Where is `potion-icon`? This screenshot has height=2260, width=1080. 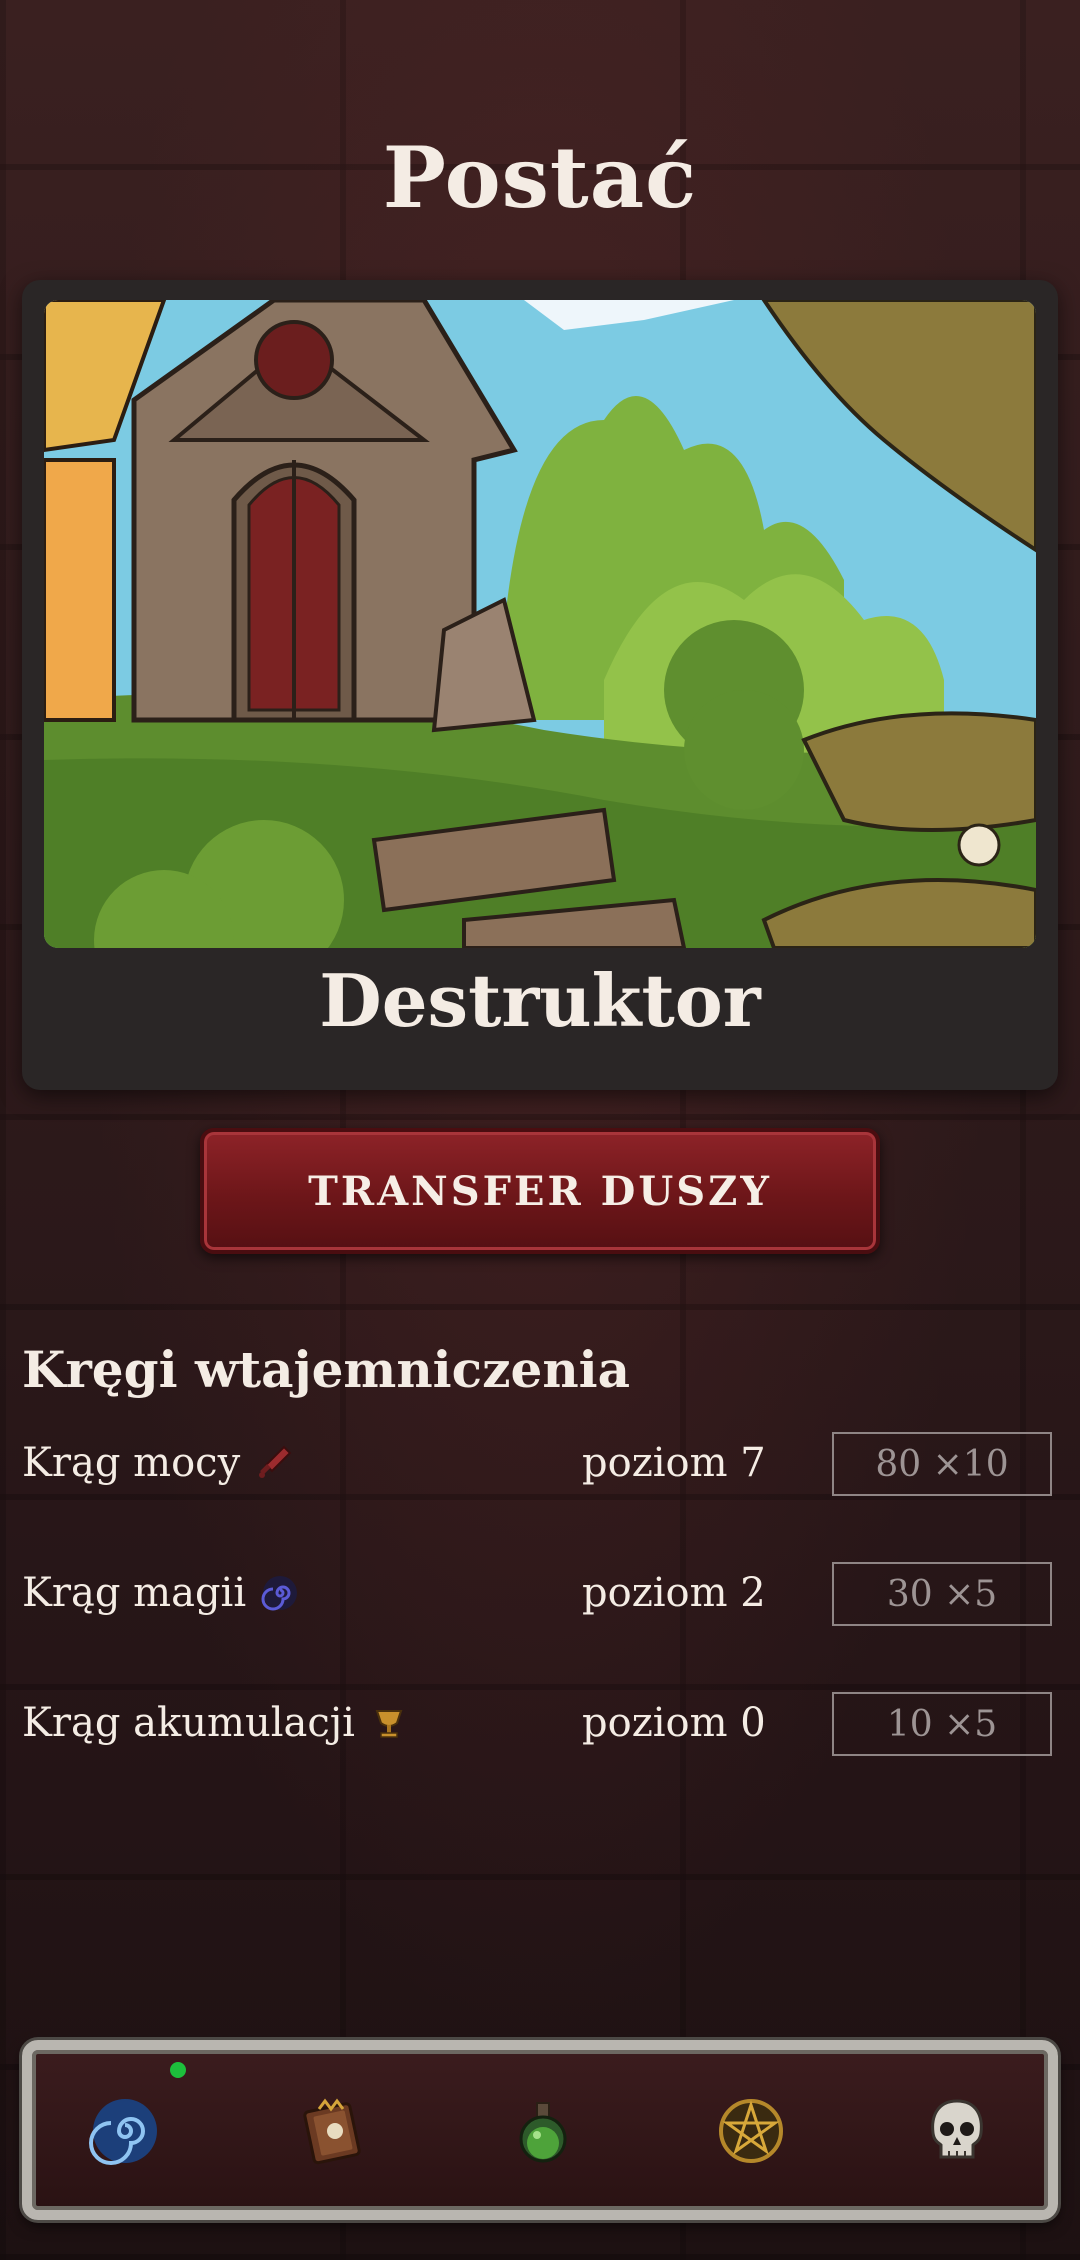 potion-icon is located at coordinates (543, 2131).